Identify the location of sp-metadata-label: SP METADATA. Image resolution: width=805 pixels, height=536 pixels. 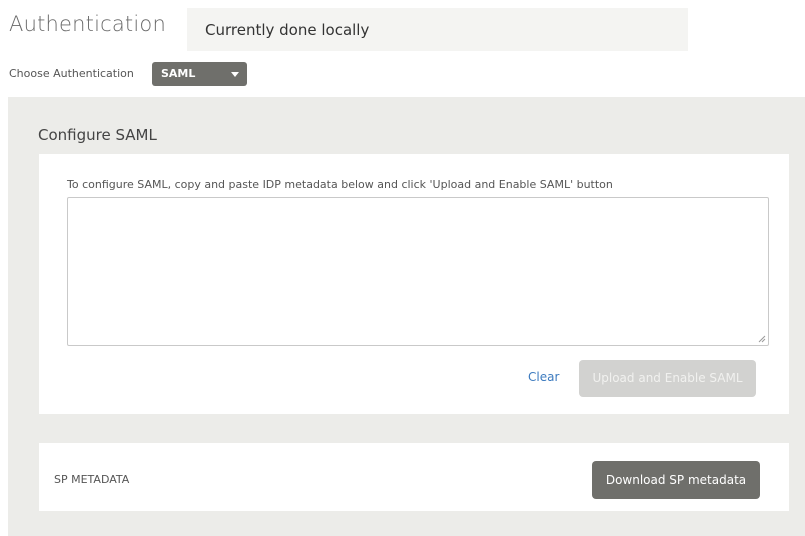
(92, 479).